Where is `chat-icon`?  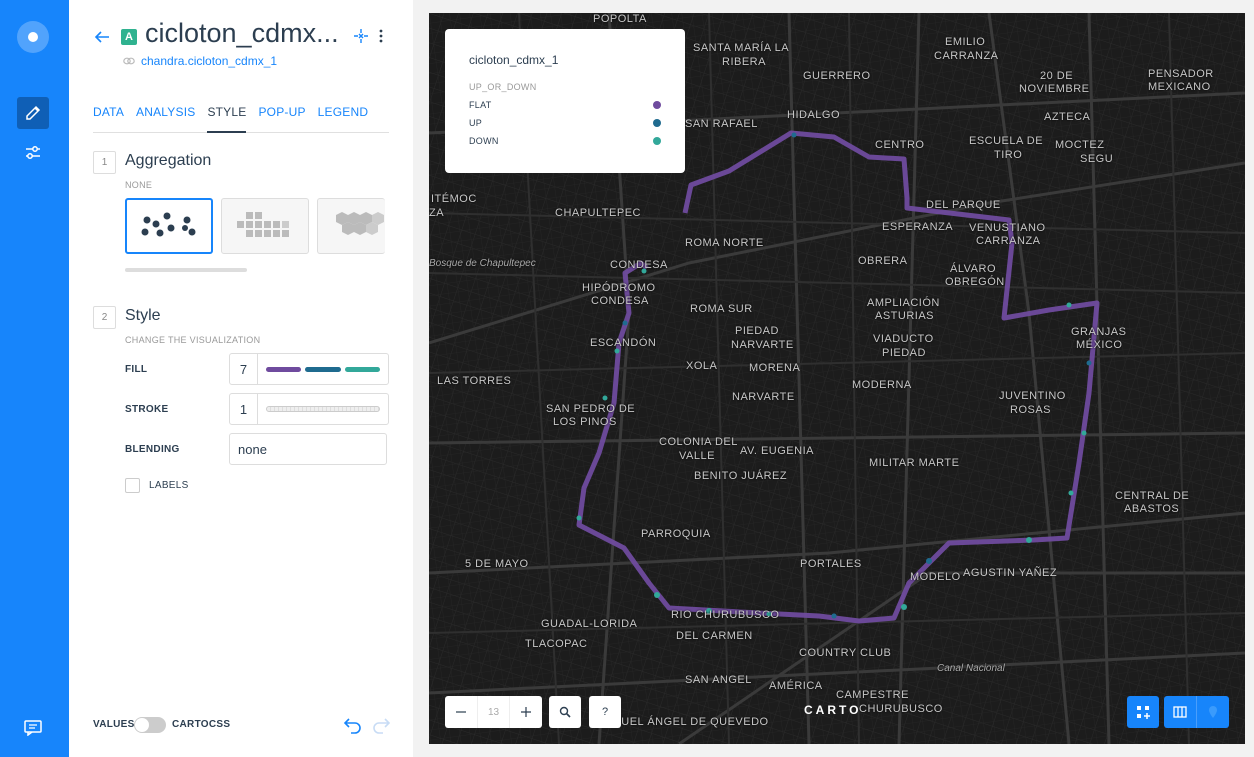
chat-icon is located at coordinates (33, 728).